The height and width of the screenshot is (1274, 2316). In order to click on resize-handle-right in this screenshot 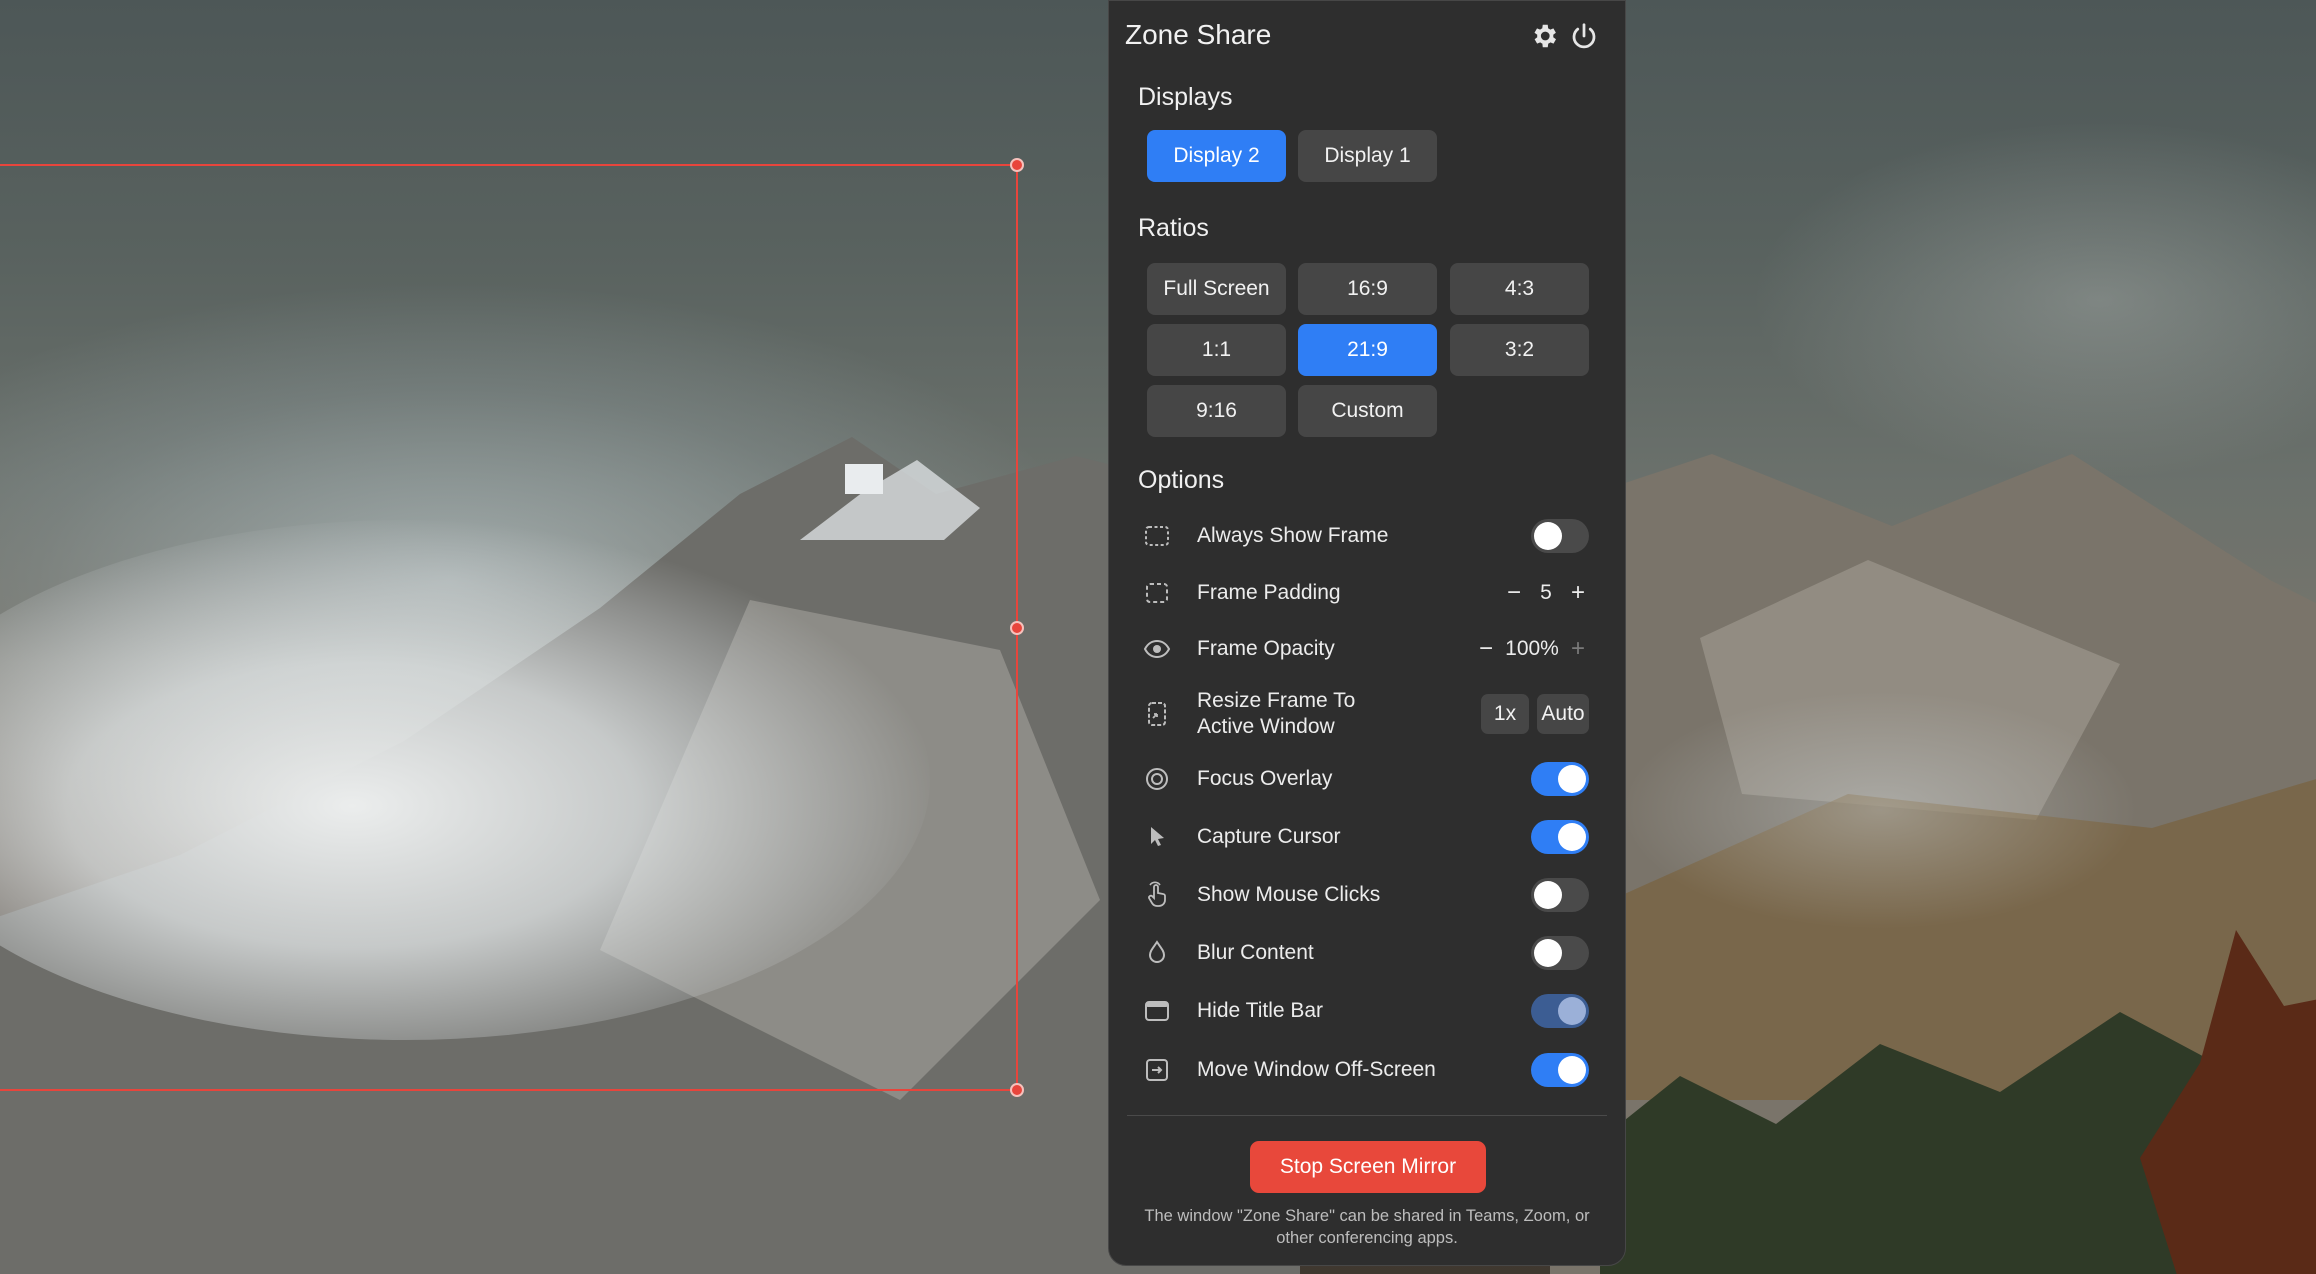, I will do `click(1017, 628)`.